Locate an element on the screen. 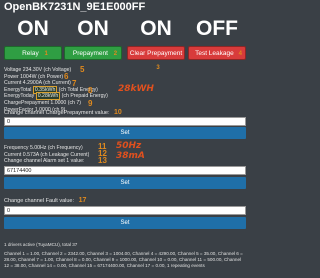 Image resolution: width=320 pixels, height=278 pixels. annotation-number: 7 is located at coordinates (74, 83).